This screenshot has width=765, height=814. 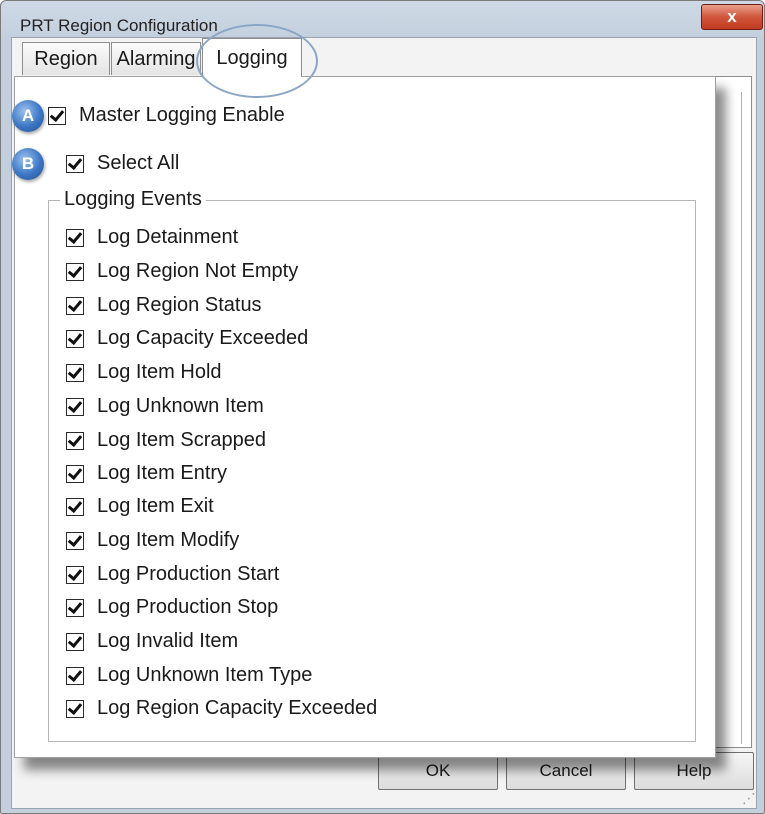 I want to click on resize-grip-icon: ⋰, so click(x=746, y=798).